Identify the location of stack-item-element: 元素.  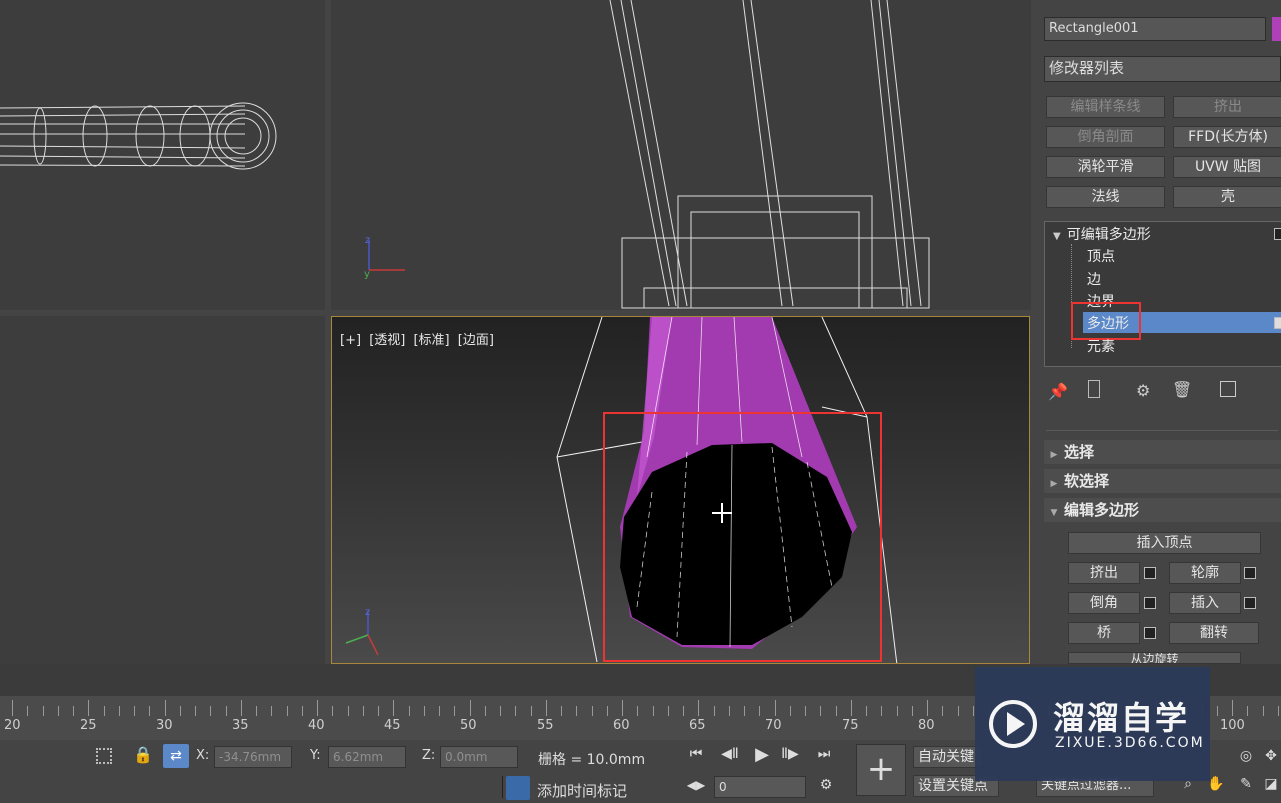
(1101, 346).